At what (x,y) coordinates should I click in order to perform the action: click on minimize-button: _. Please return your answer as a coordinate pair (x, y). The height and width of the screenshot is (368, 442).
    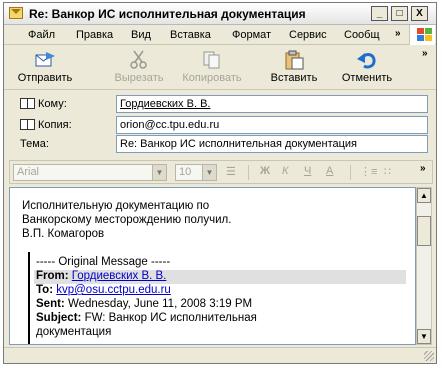
    Looking at the image, I should click on (379, 13).